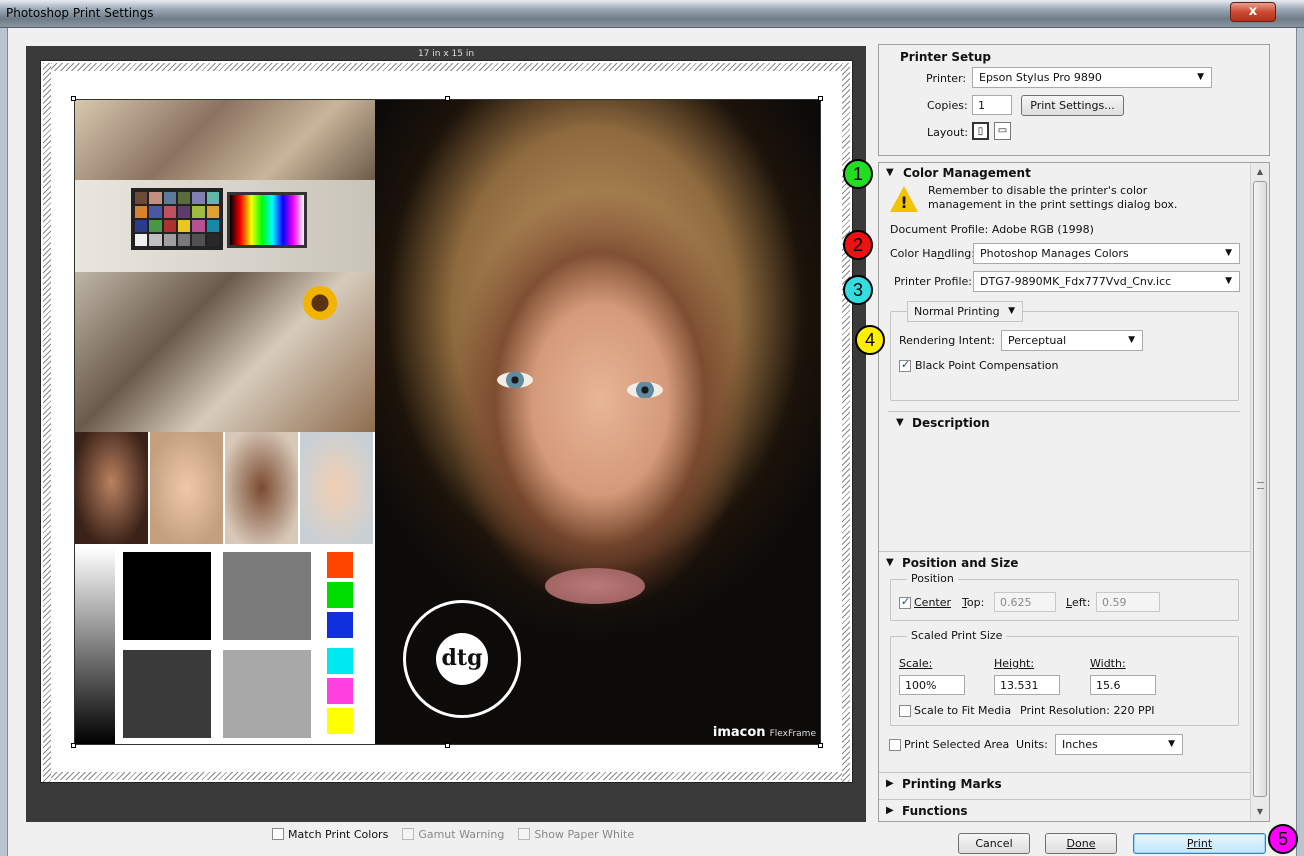 This screenshot has height=856, width=1304. Describe the element at coordinates (870, 340) in the screenshot. I see `annotation-badge-4: 4` at that location.